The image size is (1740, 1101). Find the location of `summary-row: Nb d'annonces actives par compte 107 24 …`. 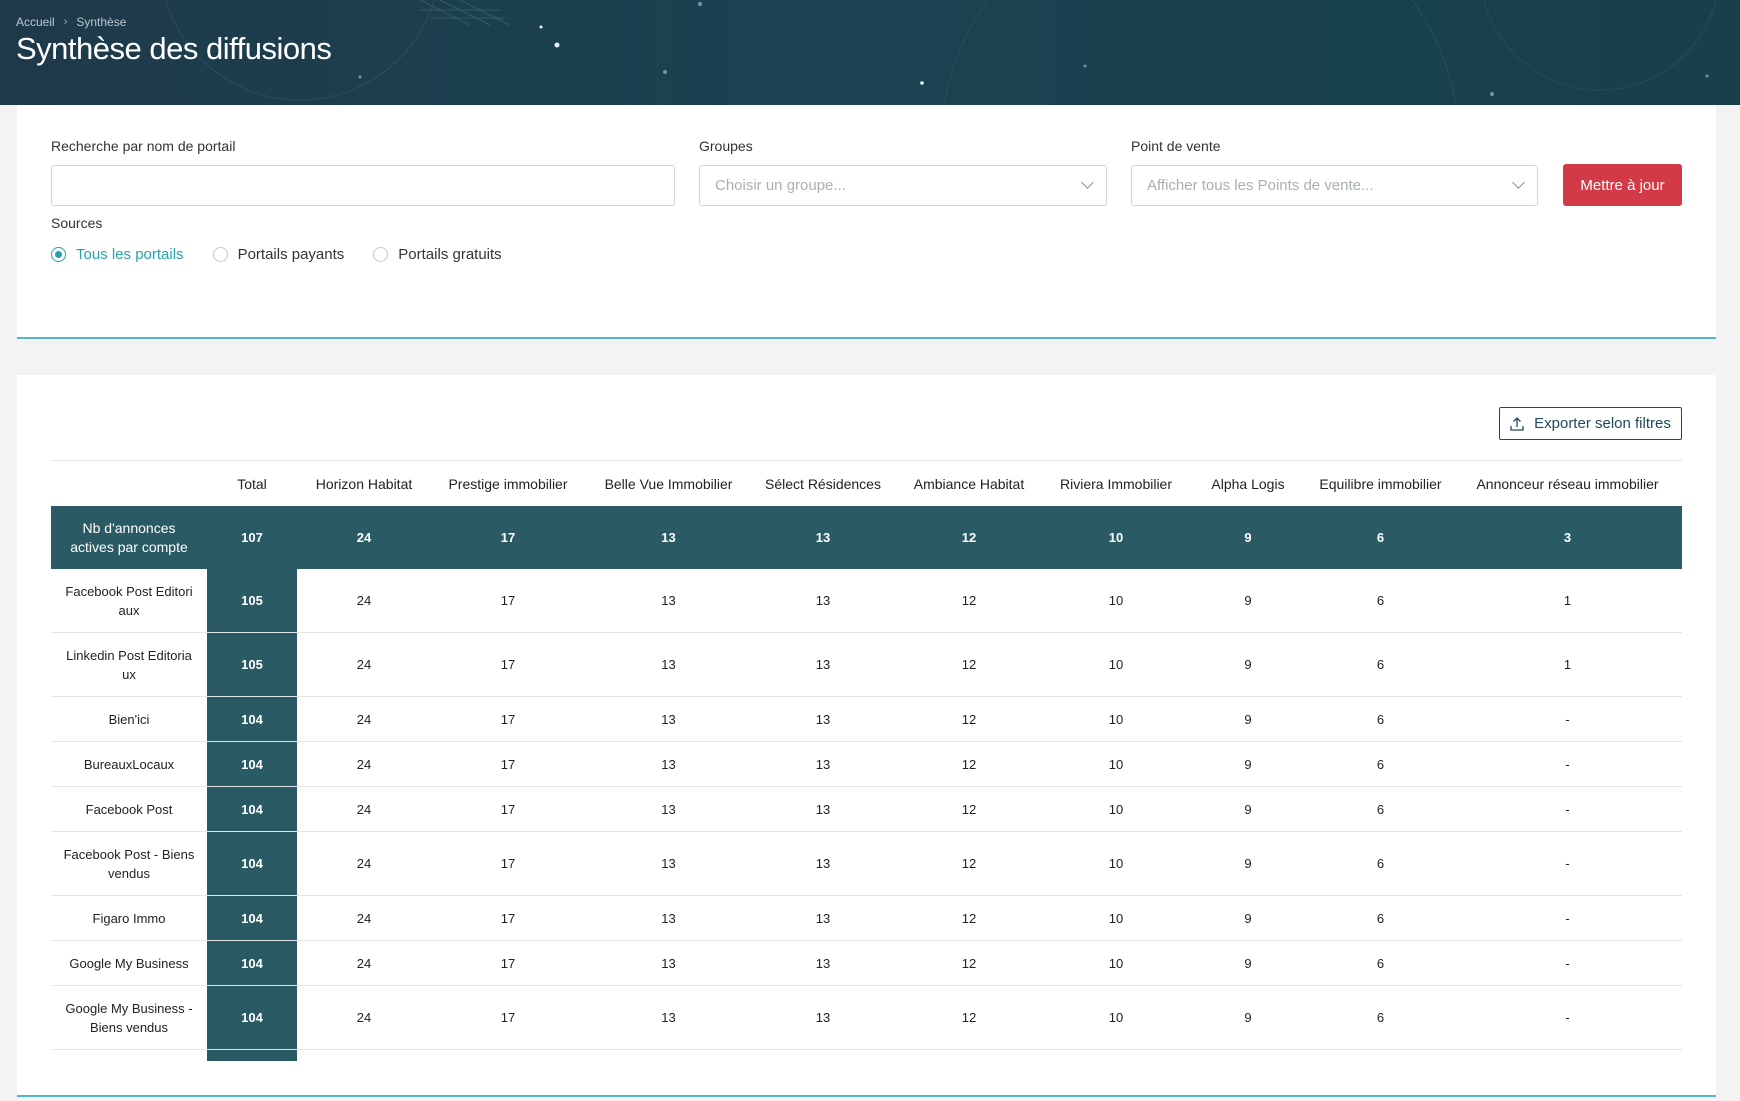

summary-row: Nb d'annonces actives par compte 107 24 … is located at coordinates (866, 537).